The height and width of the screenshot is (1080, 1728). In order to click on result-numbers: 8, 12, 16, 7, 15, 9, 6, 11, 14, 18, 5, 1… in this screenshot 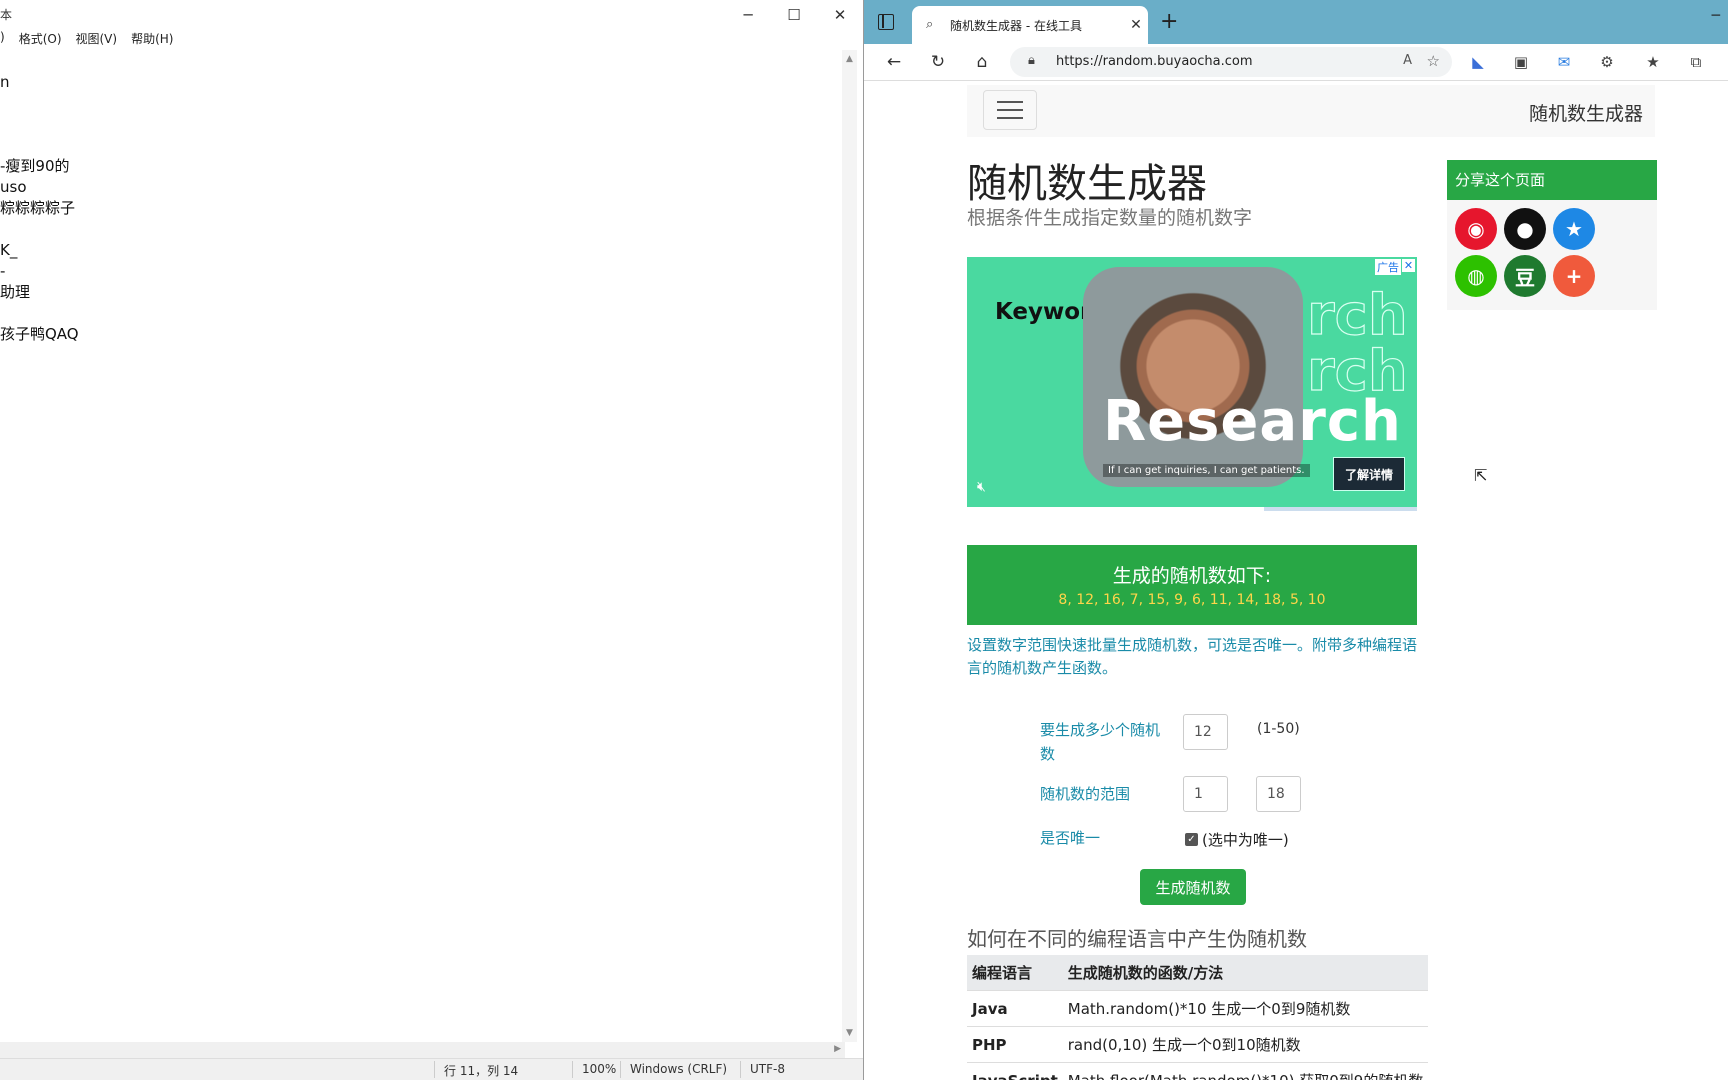, I will do `click(1192, 600)`.